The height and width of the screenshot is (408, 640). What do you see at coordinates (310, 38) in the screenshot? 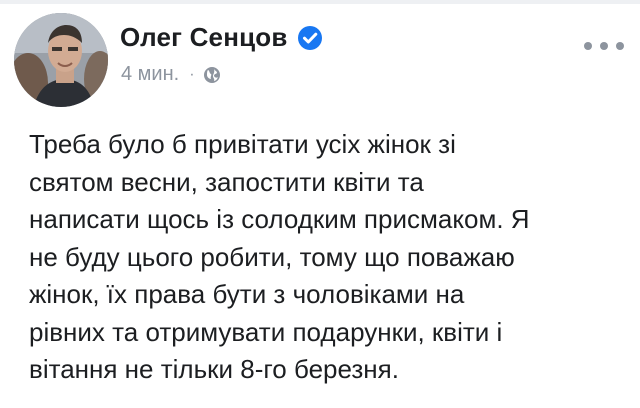
I see `verified-badge-icon` at bounding box center [310, 38].